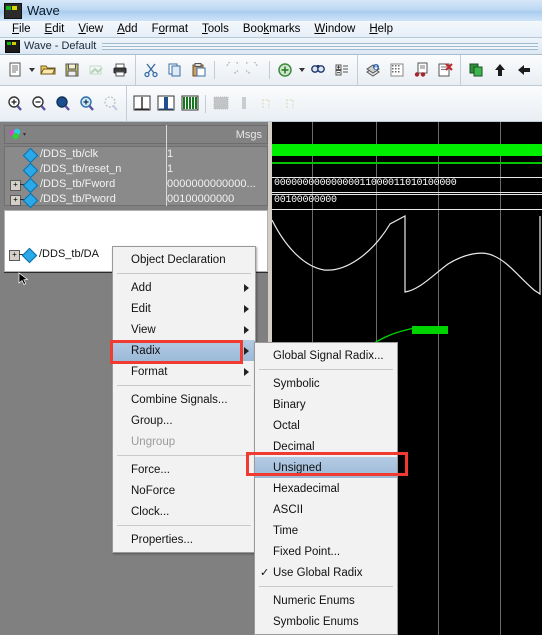 Image resolution: width=542 pixels, height=635 pixels. I want to click on zoom-range-icon, so click(111, 104).